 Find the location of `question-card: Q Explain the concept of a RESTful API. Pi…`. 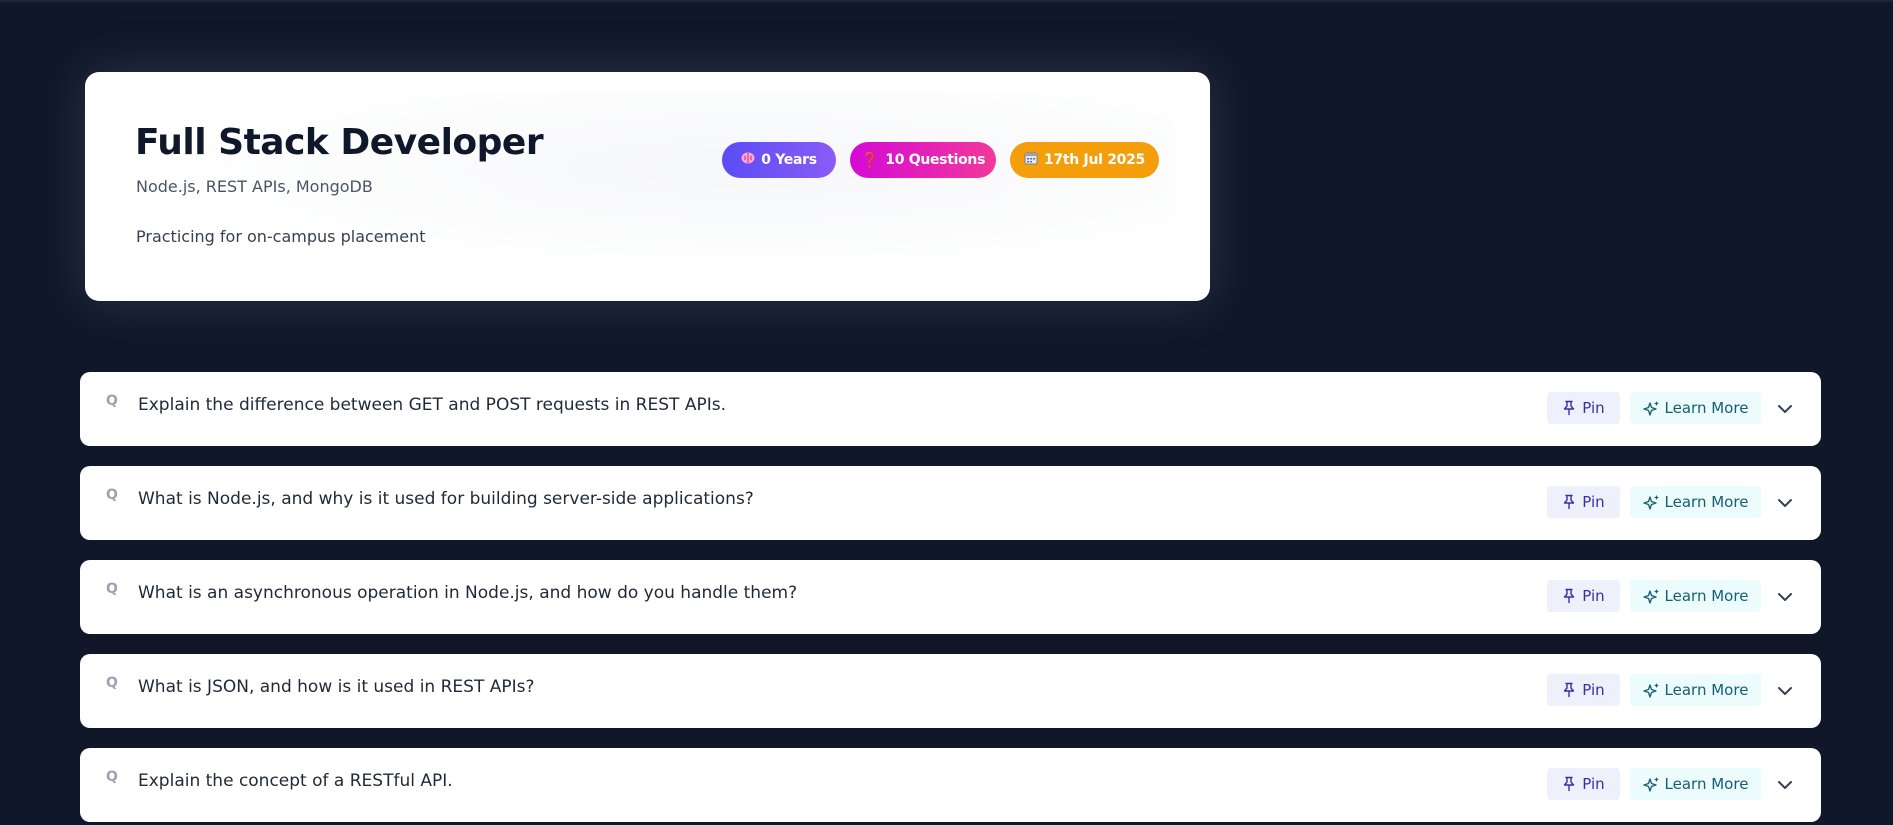

question-card: Q Explain the concept of a RESTful API. Pi… is located at coordinates (950, 785).